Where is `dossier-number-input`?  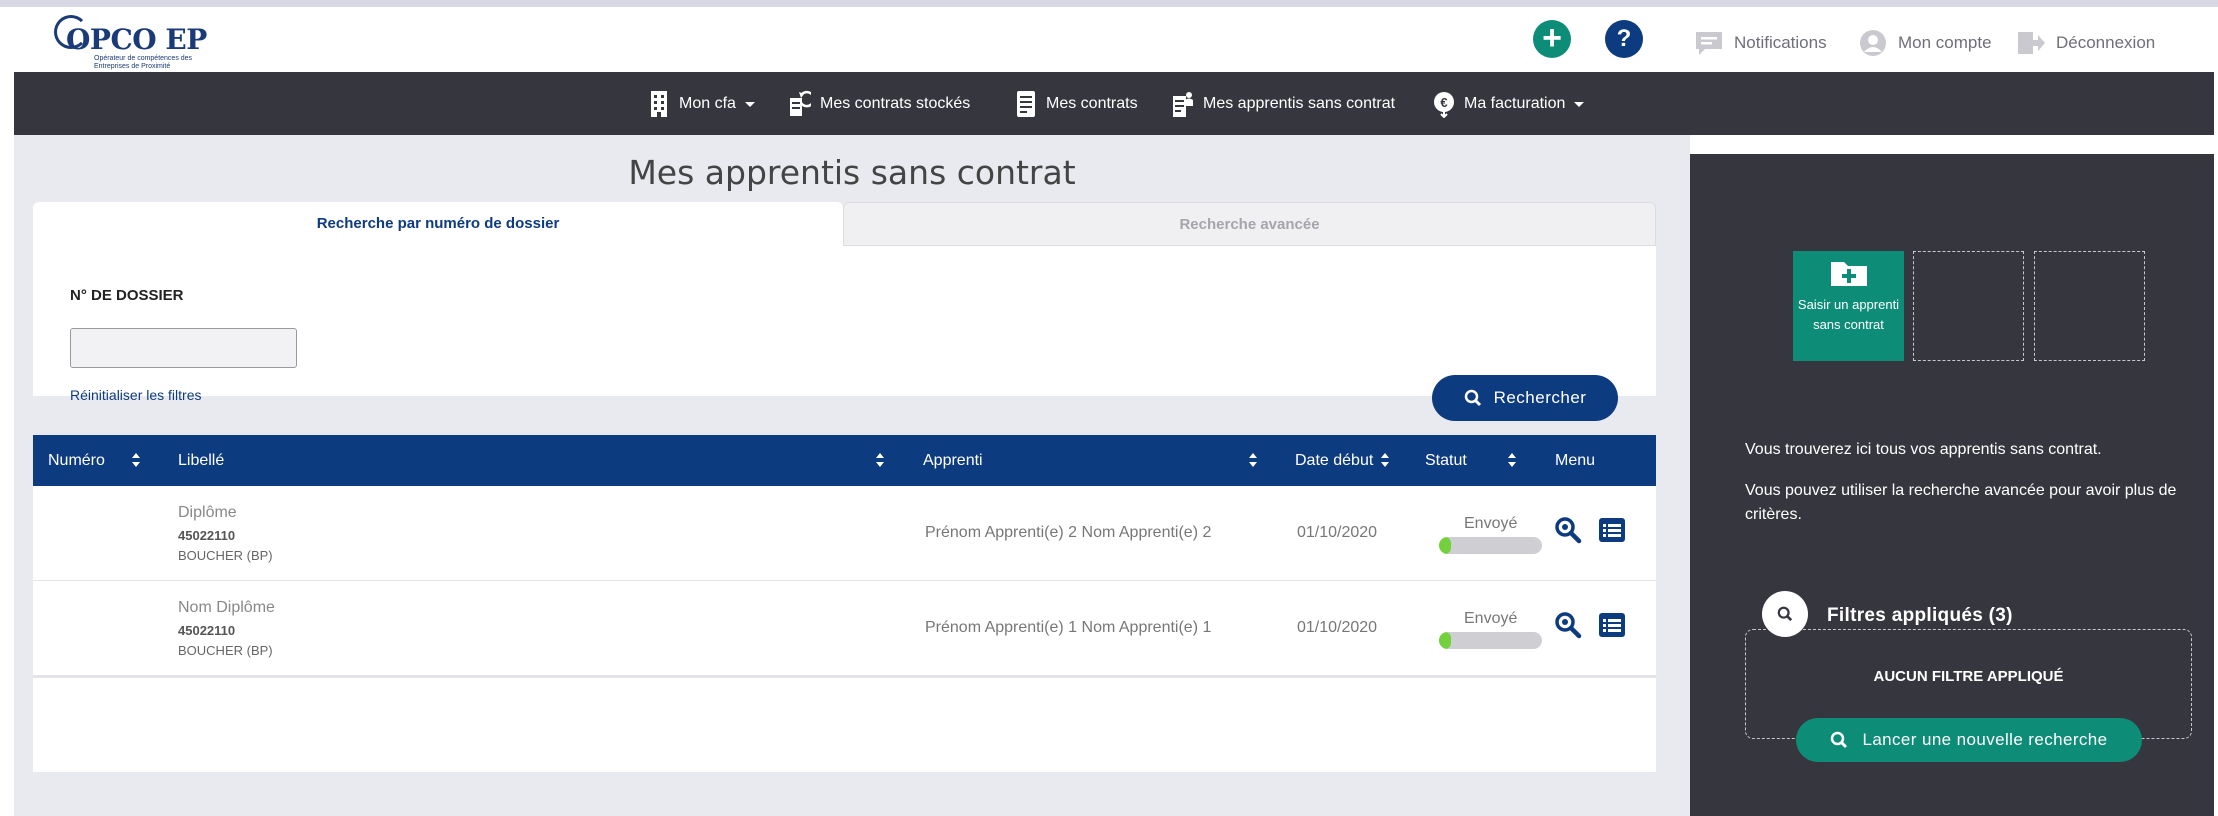
dossier-number-input is located at coordinates (183, 348).